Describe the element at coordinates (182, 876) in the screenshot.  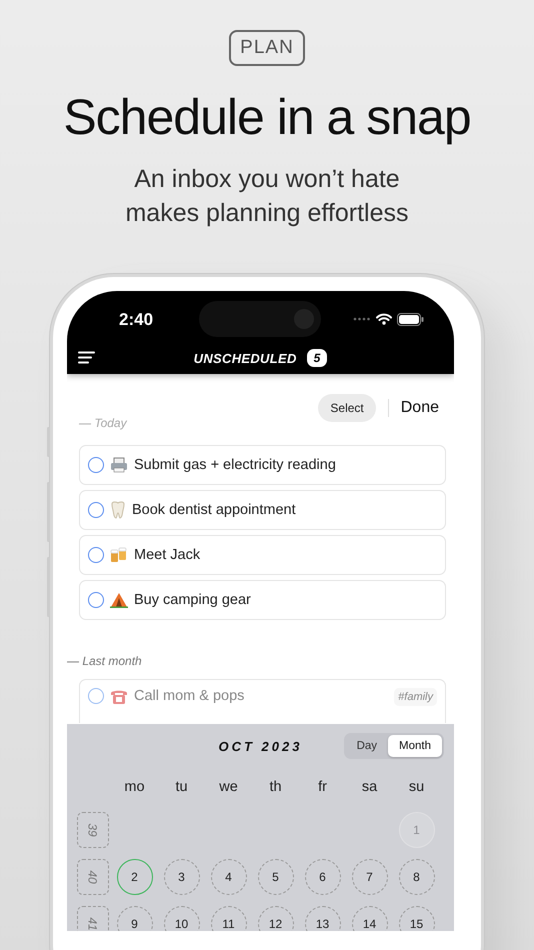
I see `calendar-day: 3` at that location.